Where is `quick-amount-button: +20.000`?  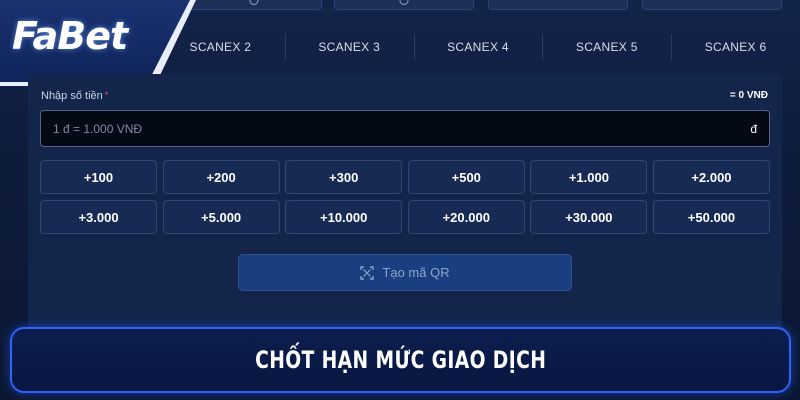
quick-amount-button: +20.000 is located at coordinates (466, 217).